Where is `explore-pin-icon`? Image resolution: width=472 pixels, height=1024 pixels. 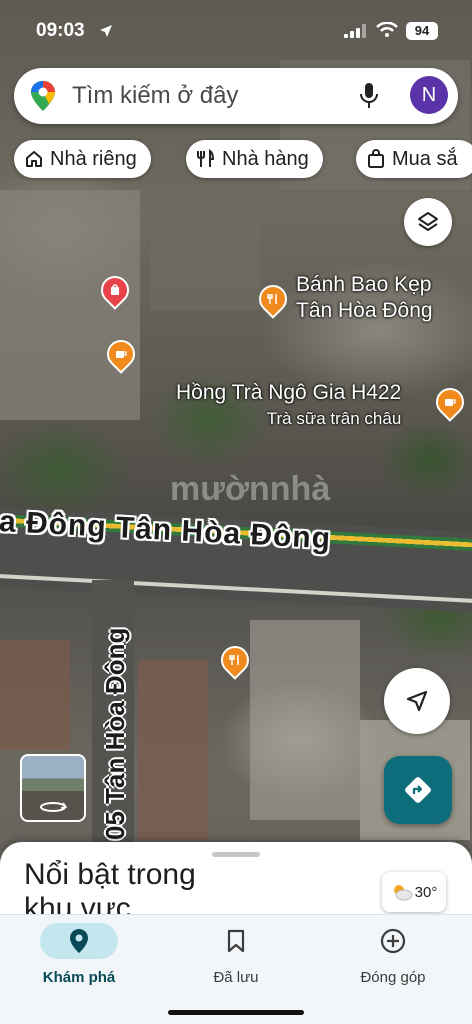 explore-pin-icon is located at coordinates (79, 941).